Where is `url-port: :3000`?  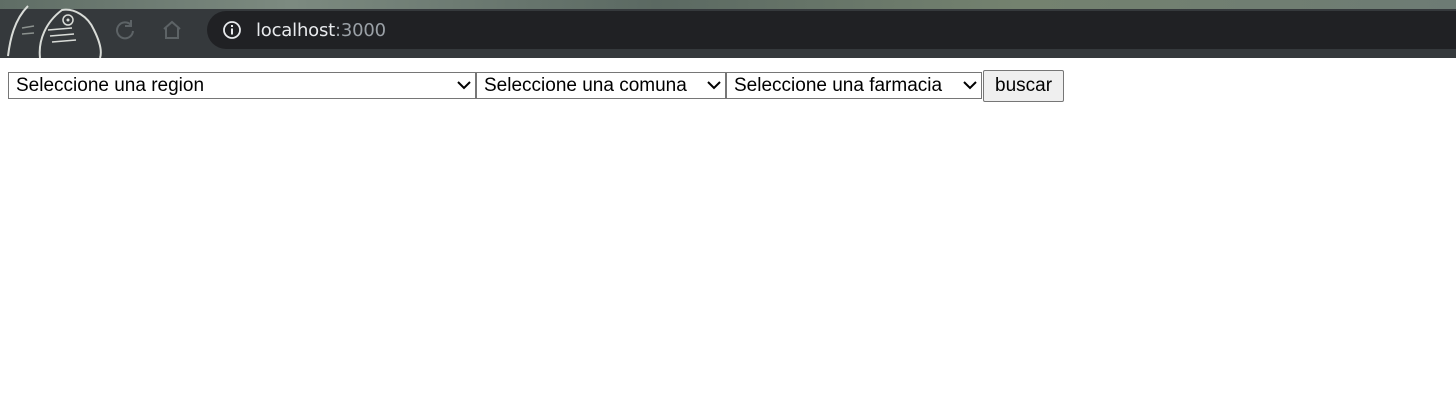
url-port: :3000 is located at coordinates (360, 30).